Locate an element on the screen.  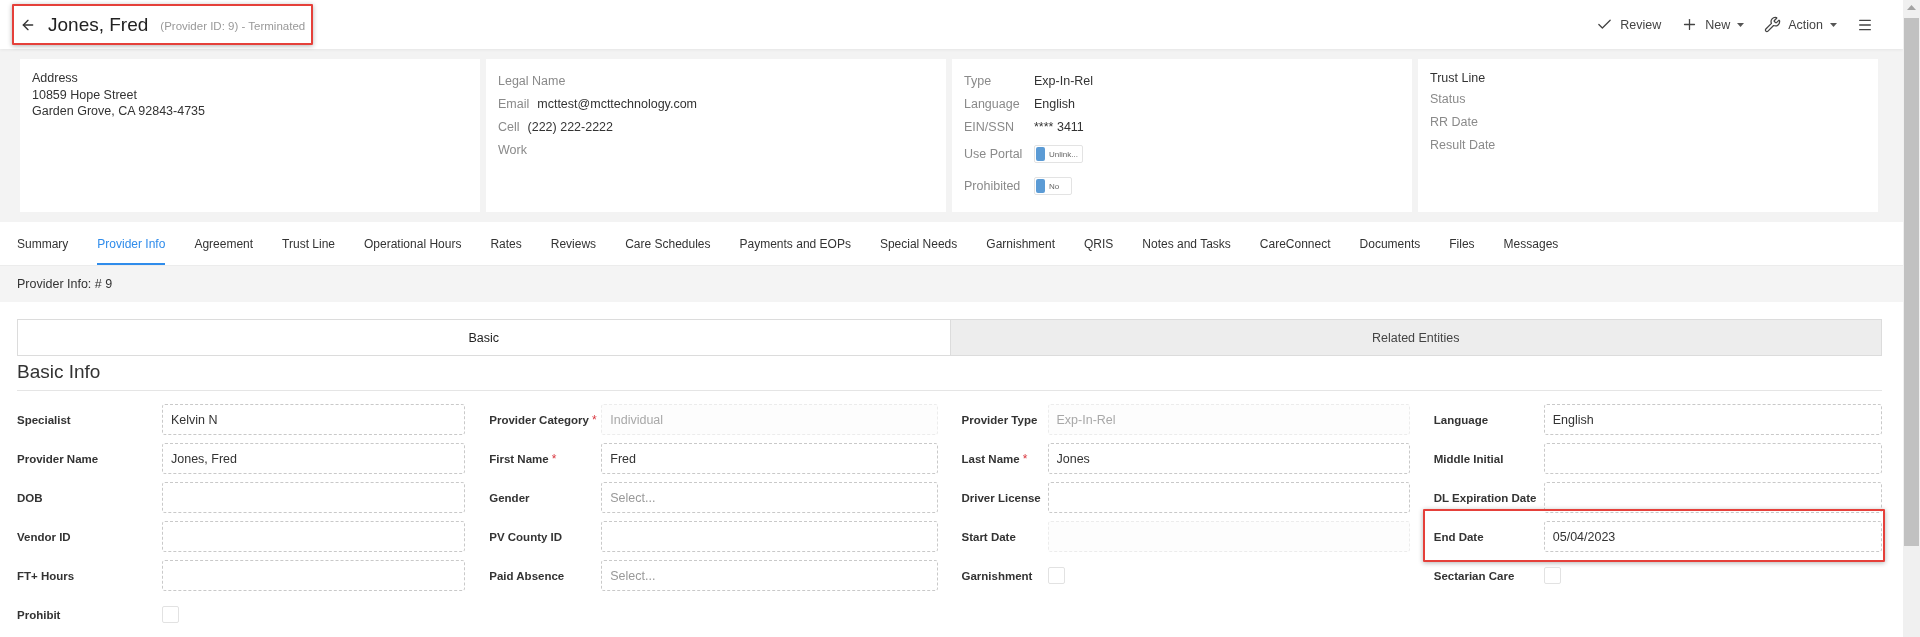
field-label: Last Name is located at coordinates (990, 458).